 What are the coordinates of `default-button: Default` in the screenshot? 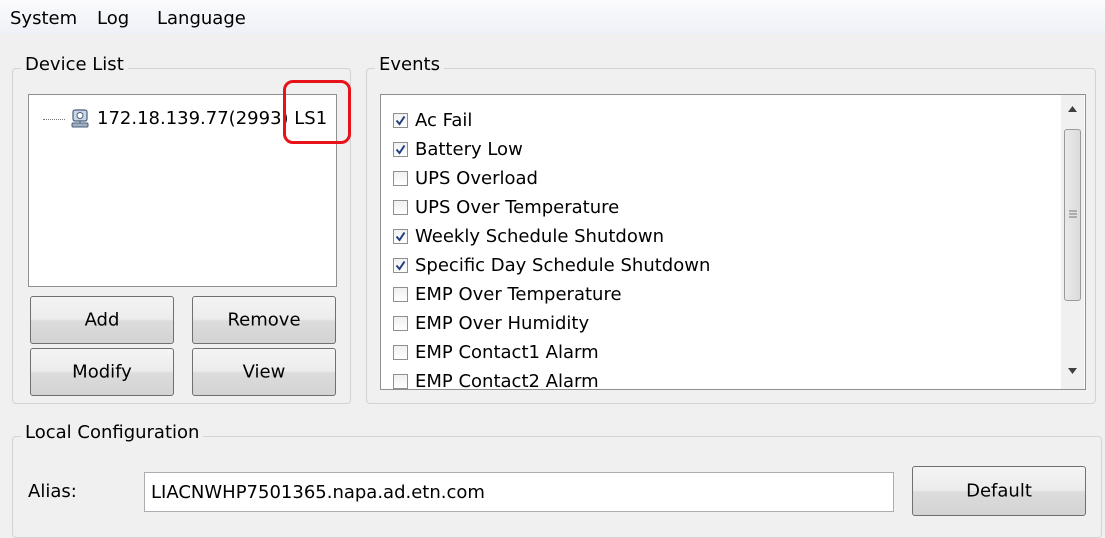 It's located at (999, 491).